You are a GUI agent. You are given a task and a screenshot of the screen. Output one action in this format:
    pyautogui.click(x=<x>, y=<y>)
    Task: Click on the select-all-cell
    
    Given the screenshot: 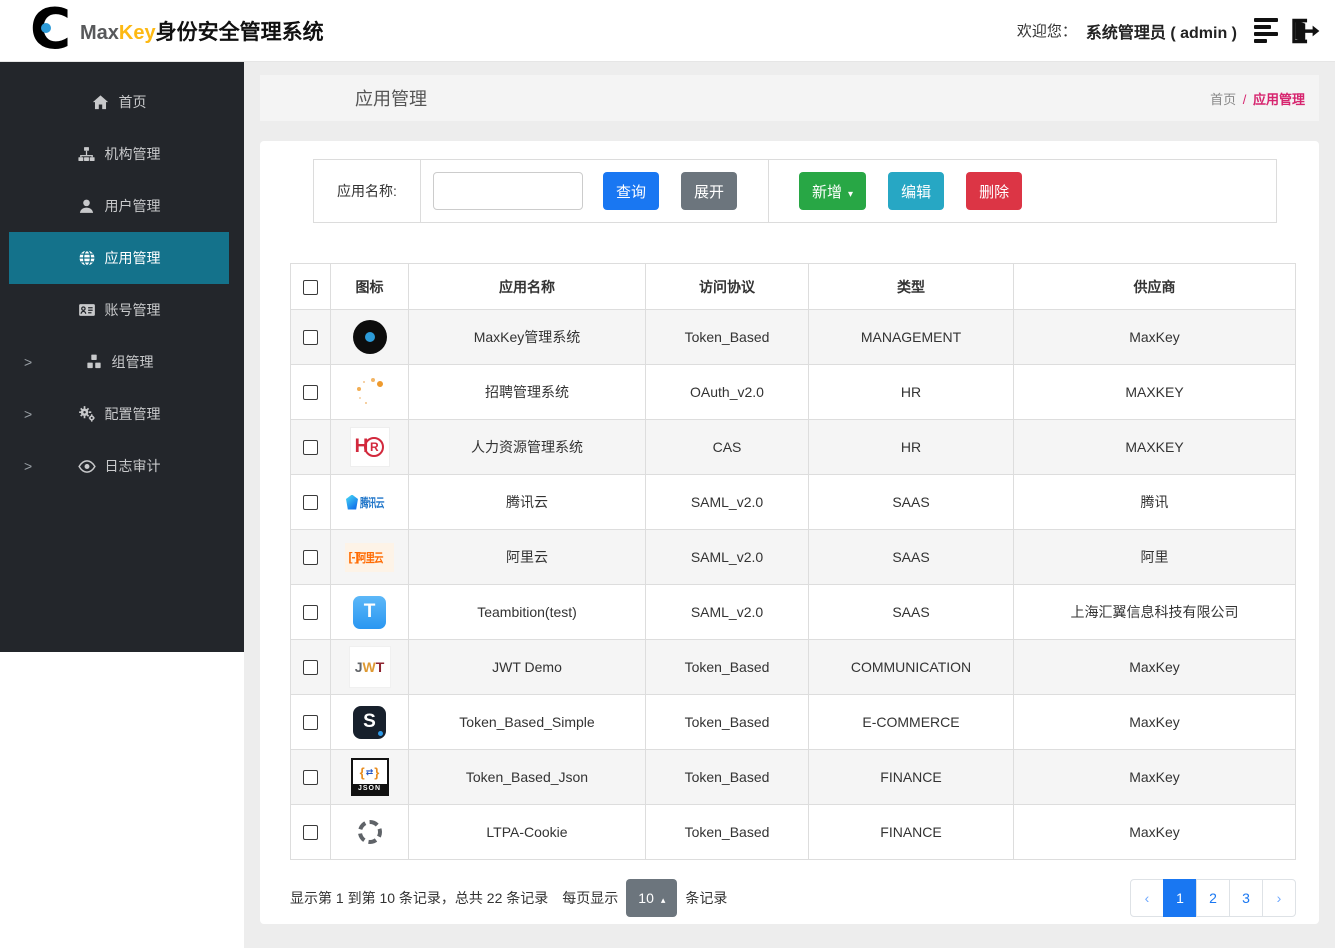 What is the action you would take?
    pyautogui.click(x=310, y=286)
    